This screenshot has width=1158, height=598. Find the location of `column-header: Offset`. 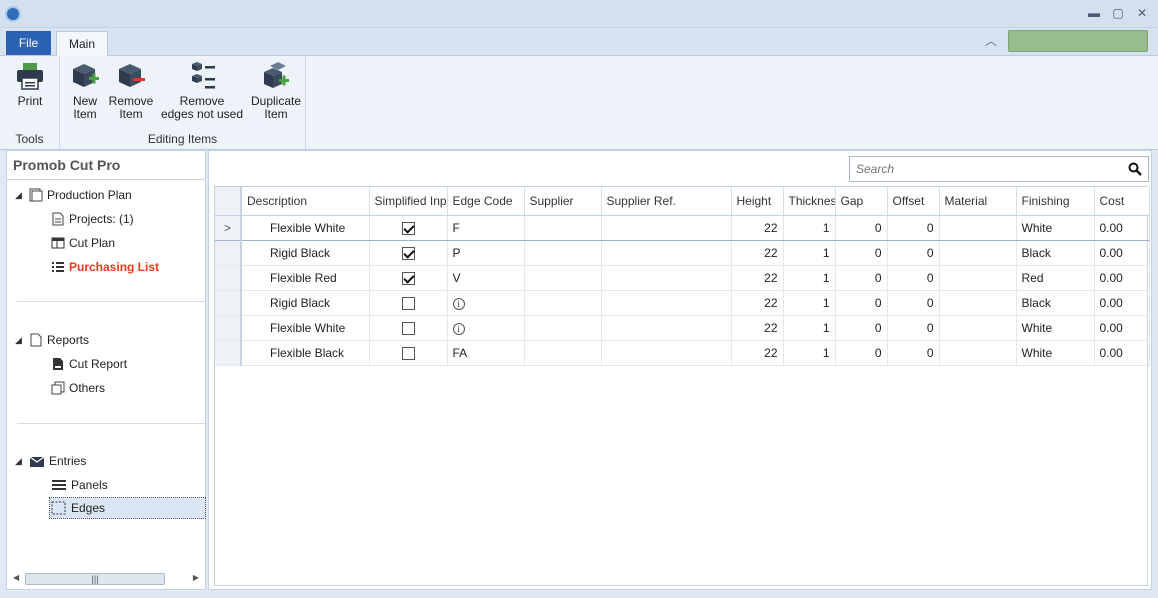

column-header: Offset is located at coordinates (913, 201).